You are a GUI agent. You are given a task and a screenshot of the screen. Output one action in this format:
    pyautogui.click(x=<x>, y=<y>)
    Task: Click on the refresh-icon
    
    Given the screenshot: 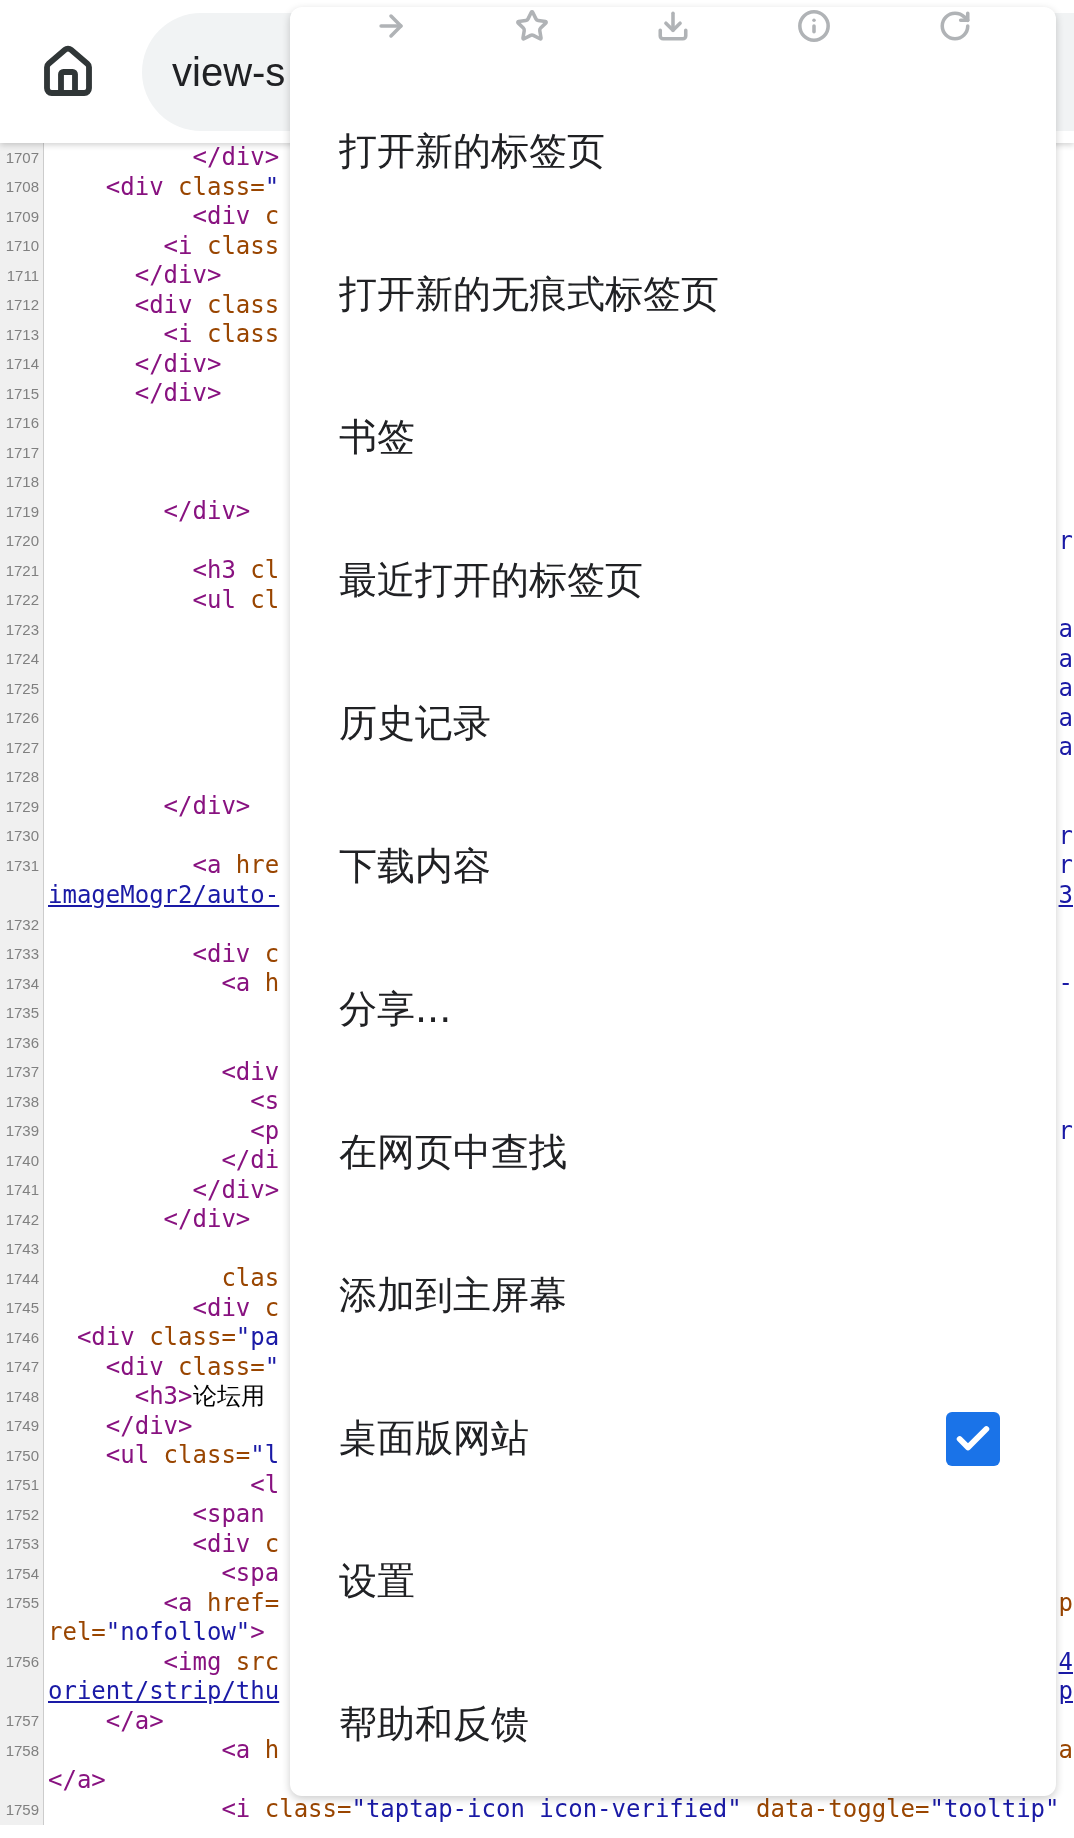 What is the action you would take?
    pyautogui.click(x=955, y=26)
    